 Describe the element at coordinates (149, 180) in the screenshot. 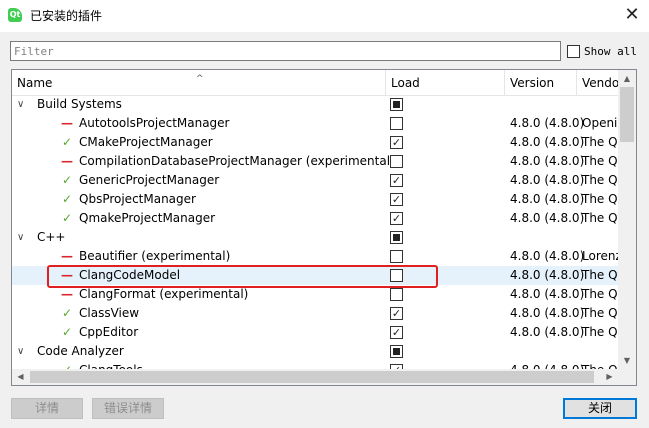

I see `plugin-name: GenericProjectManager` at that location.